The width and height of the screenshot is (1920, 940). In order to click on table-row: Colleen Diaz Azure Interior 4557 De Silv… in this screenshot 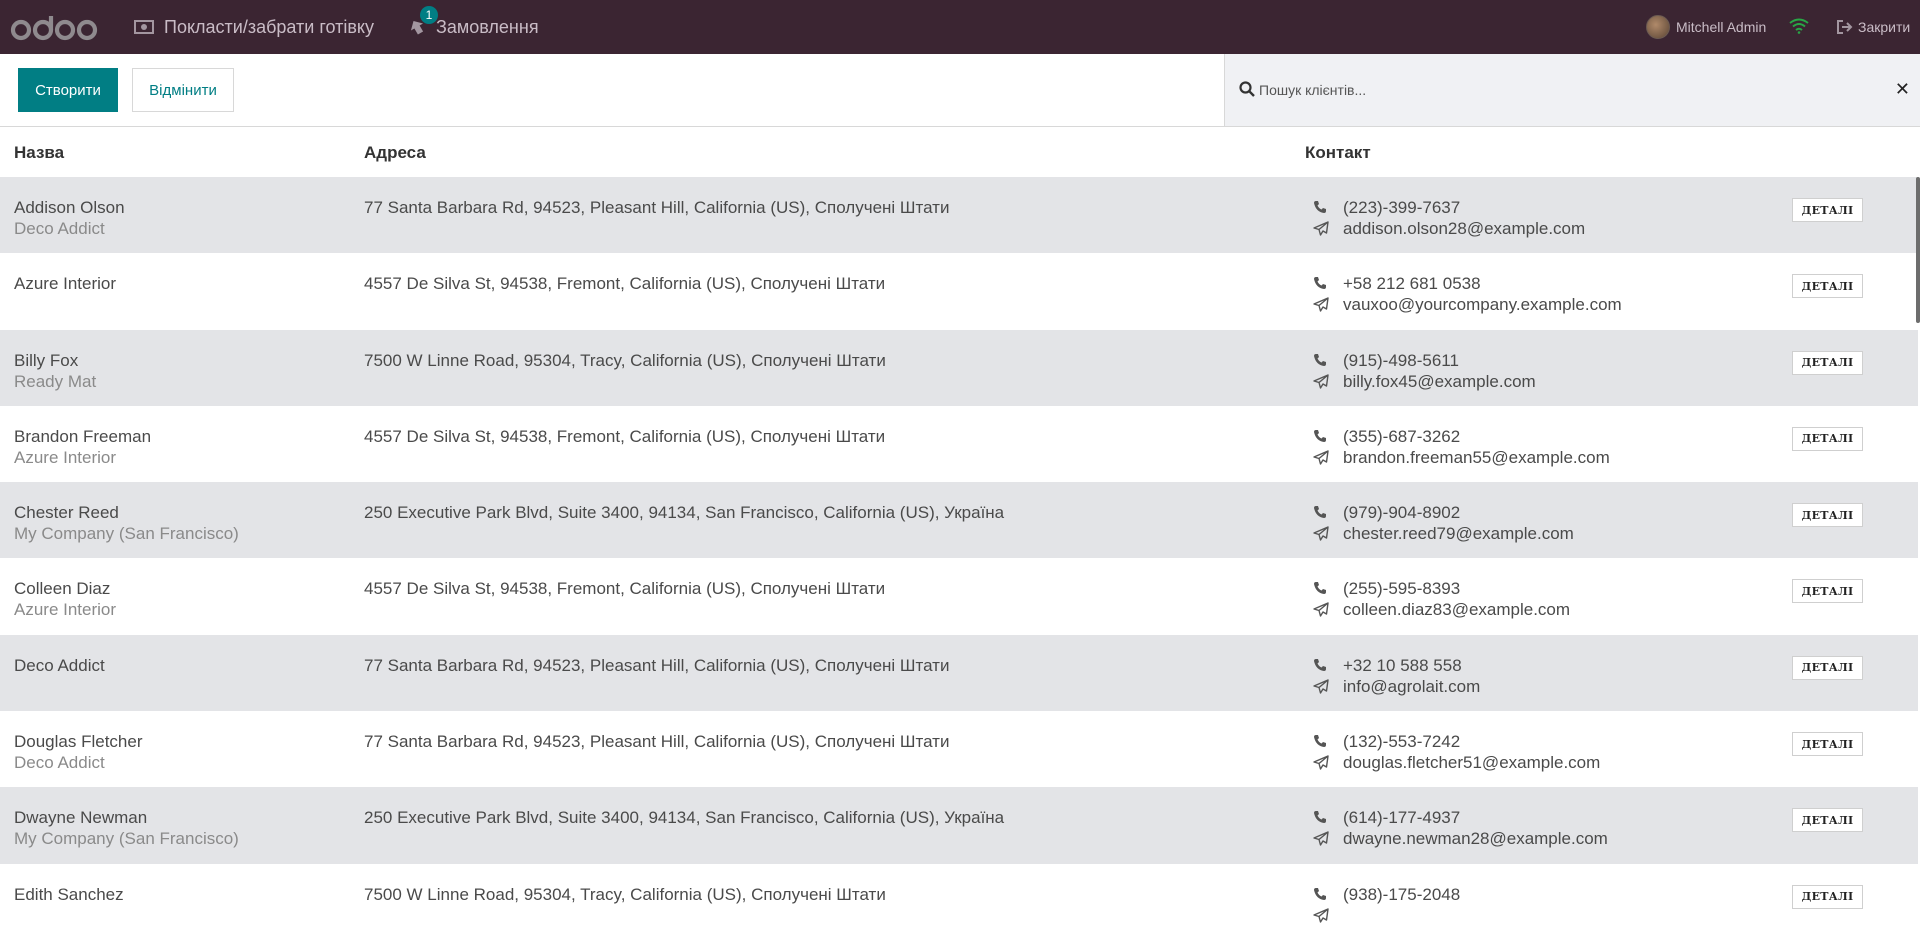, I will do `click(959, 596)`.